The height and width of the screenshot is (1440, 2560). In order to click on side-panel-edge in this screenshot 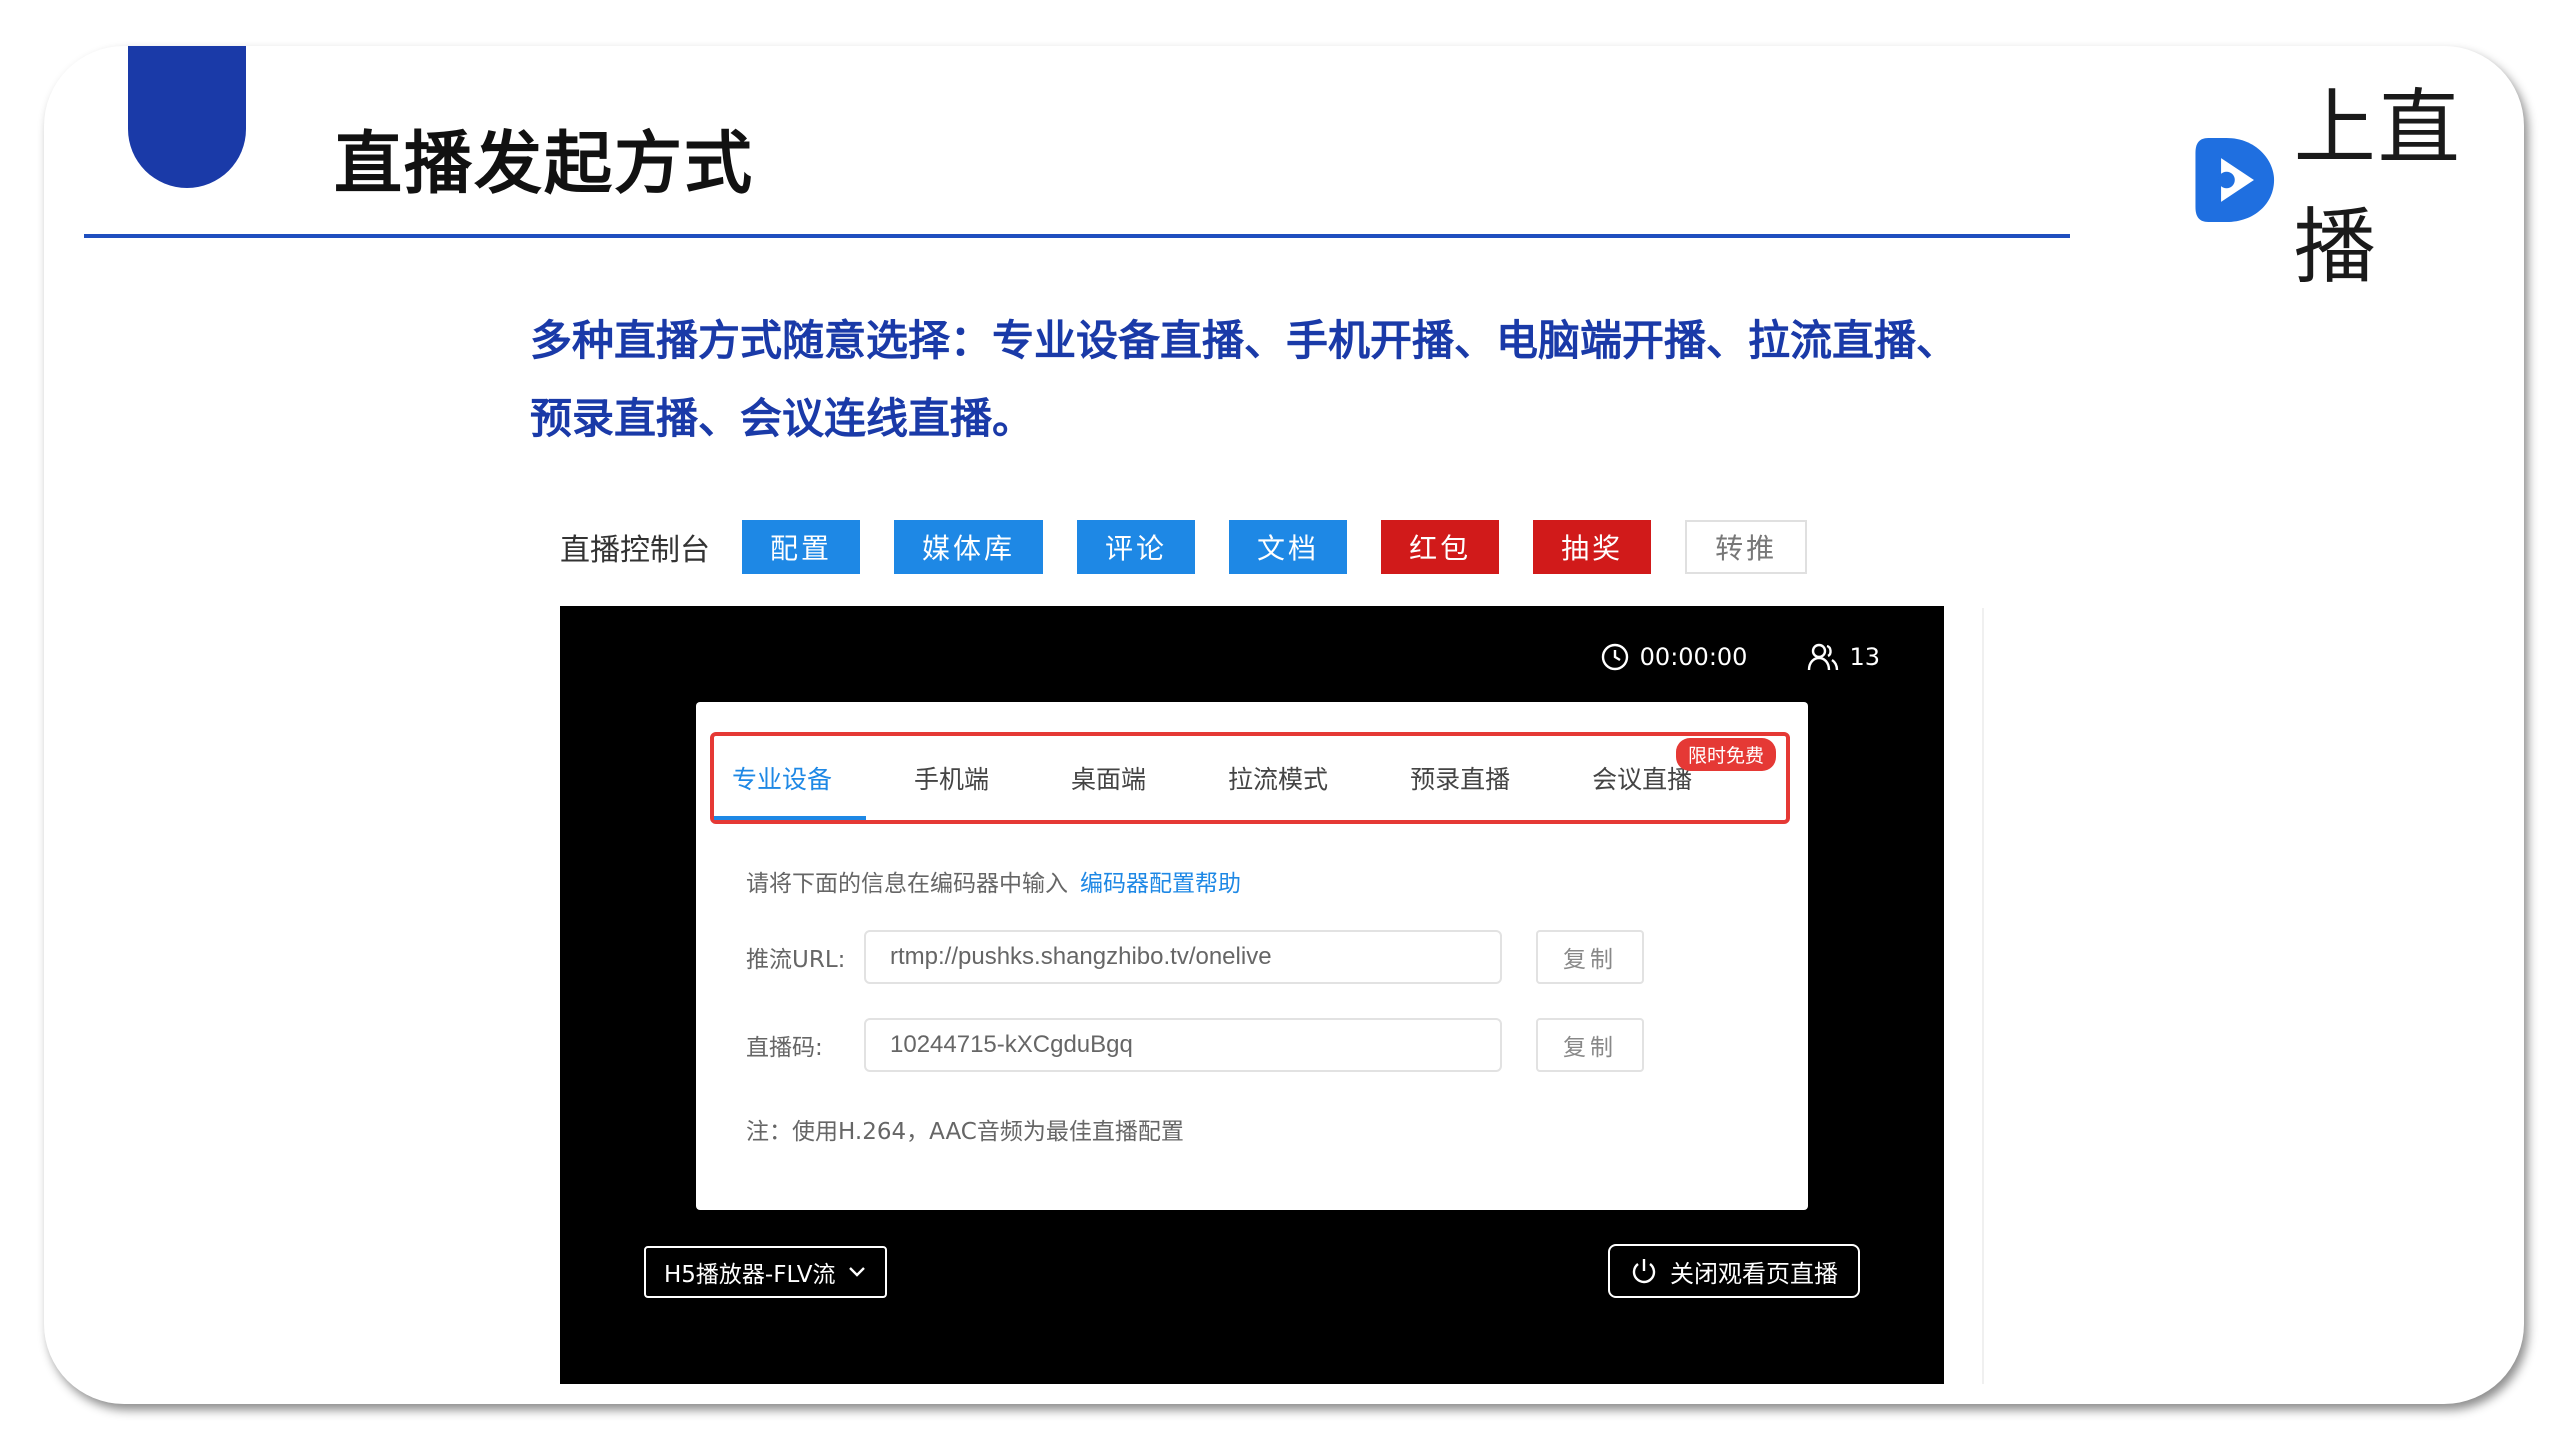, I will do `click(1994, 996)`.